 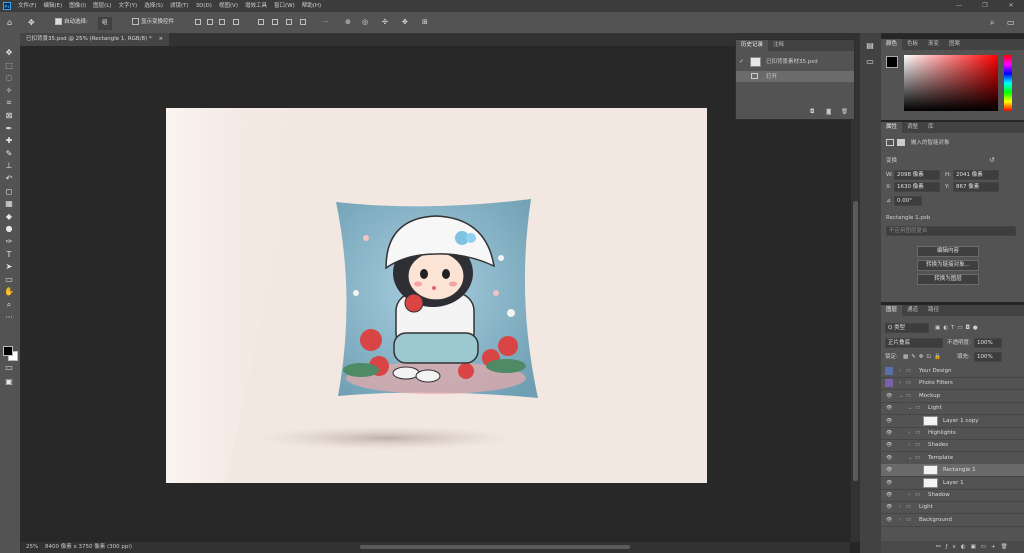 What do you see at coordinates (778, 45) in the screenshot?
I see `tab-notes: 注释` at bounding box center [778, 45].